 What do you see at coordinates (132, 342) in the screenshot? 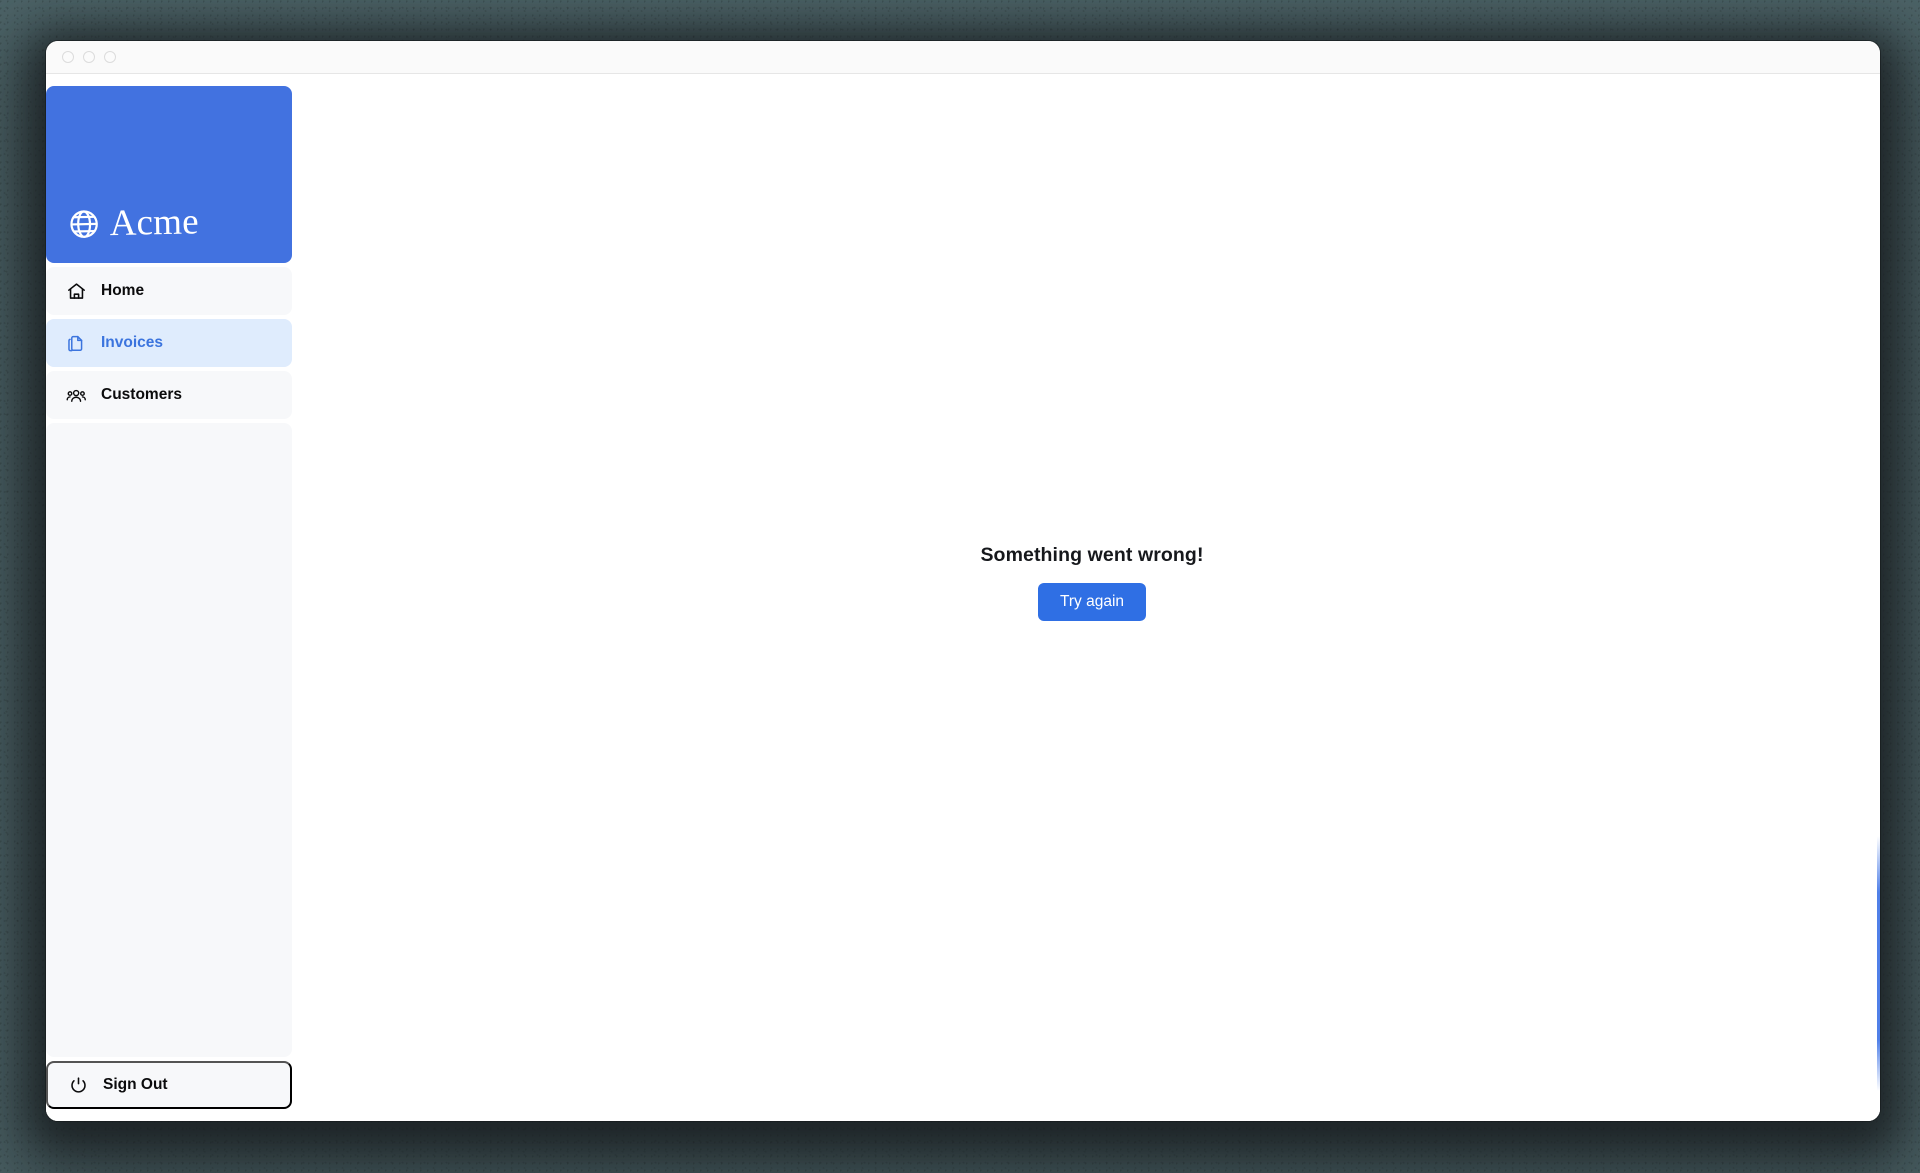
I see `sidebar-item-label: Invoices` at bounding box center [132, 342].